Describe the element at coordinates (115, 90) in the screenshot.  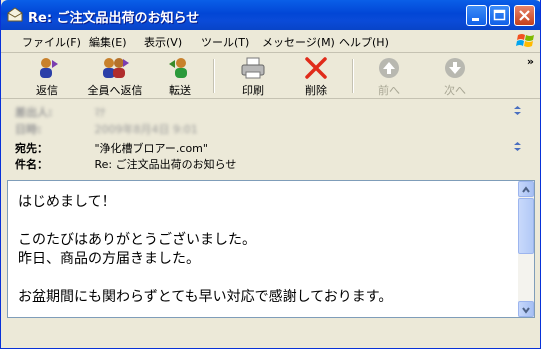
I see `reply-all-label: 全員へ返信` at that location.